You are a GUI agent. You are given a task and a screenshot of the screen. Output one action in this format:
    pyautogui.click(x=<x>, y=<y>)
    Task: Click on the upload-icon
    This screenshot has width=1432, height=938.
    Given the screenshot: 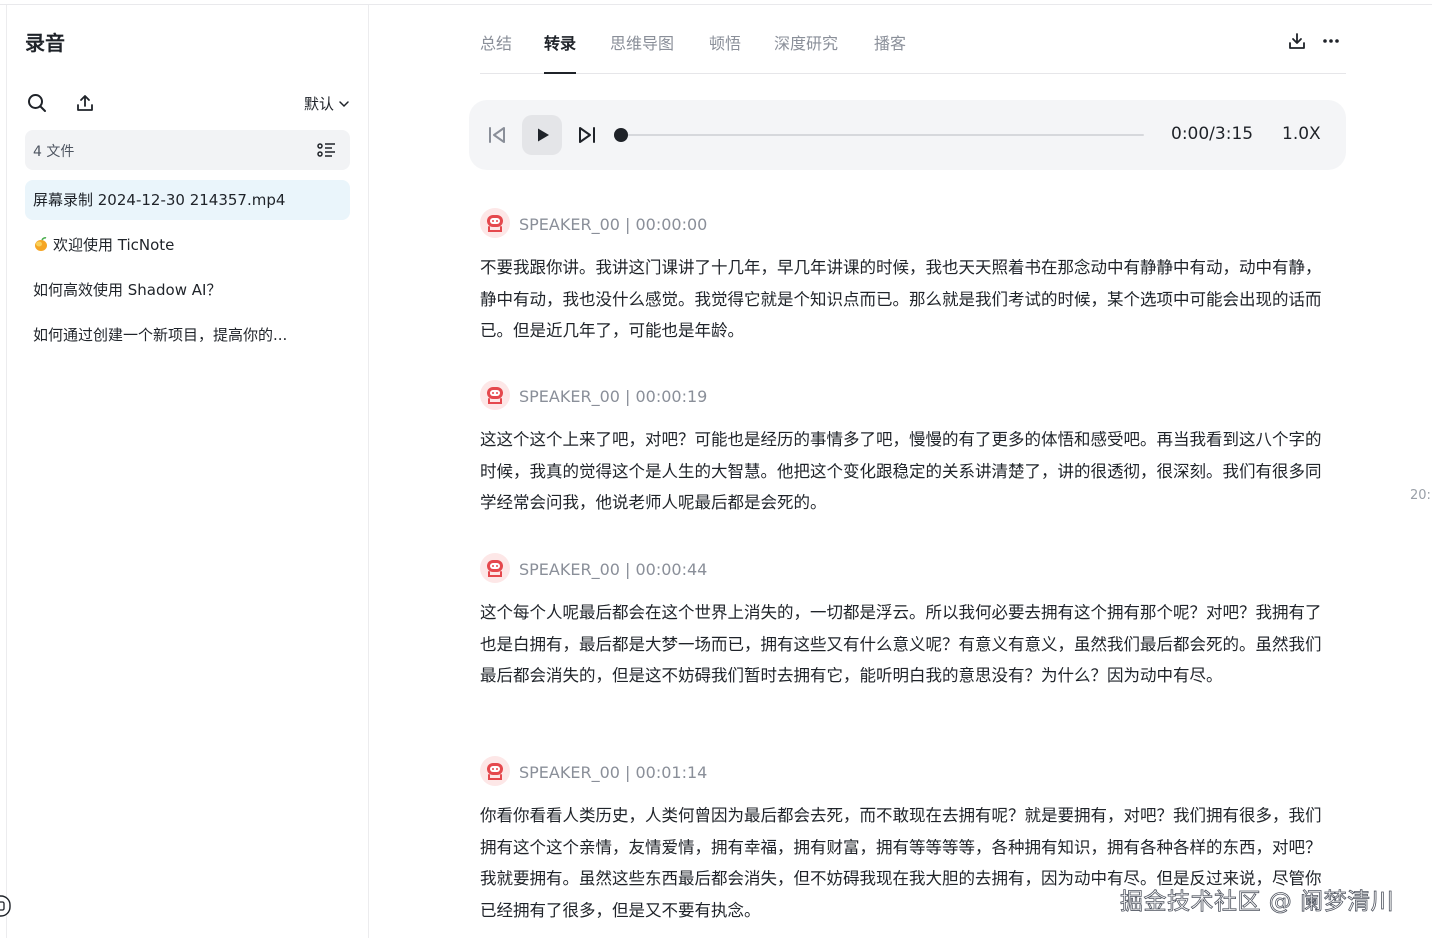 What is the action you would take?
    pyautogui.click(x=85, y=103)
    